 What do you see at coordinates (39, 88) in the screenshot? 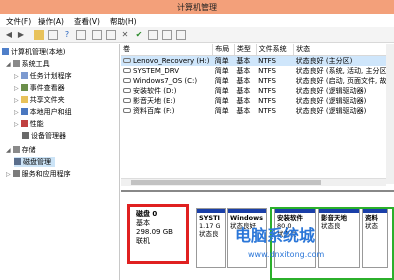
I see `tree-event-viewer: ▷ 事件查看器` at bounding box center [39, 88].